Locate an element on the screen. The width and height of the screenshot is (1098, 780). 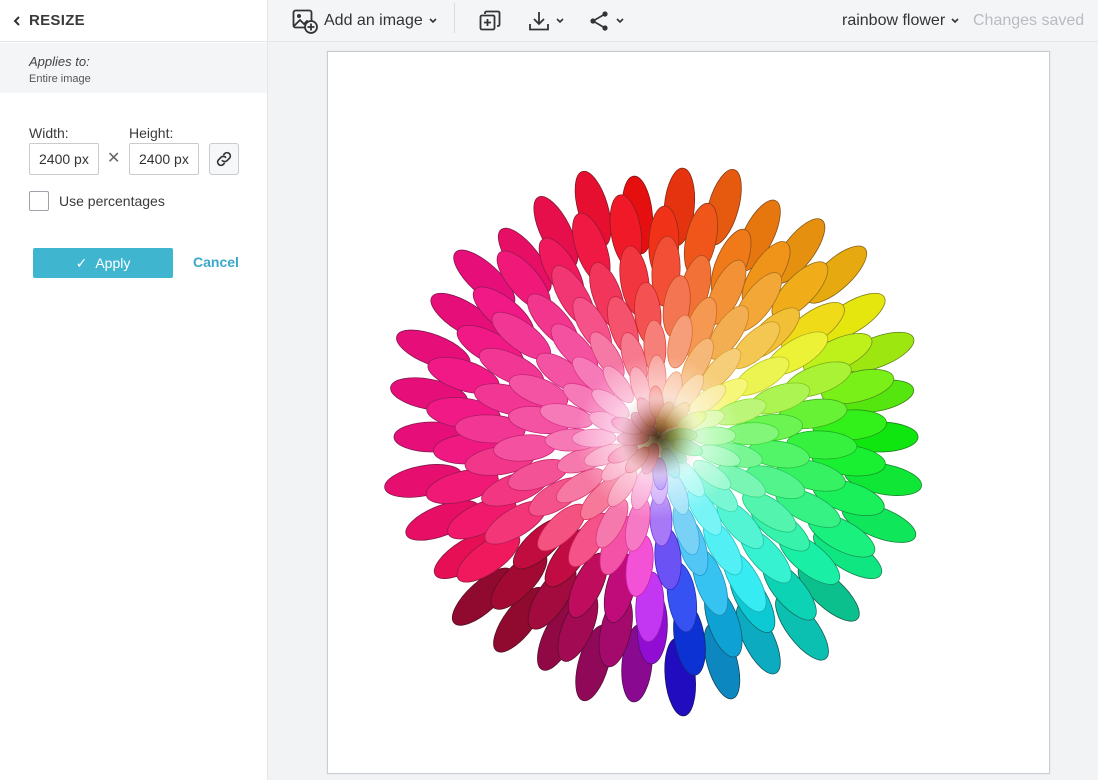
width-label: Width: is located at coordinates (49, 133).